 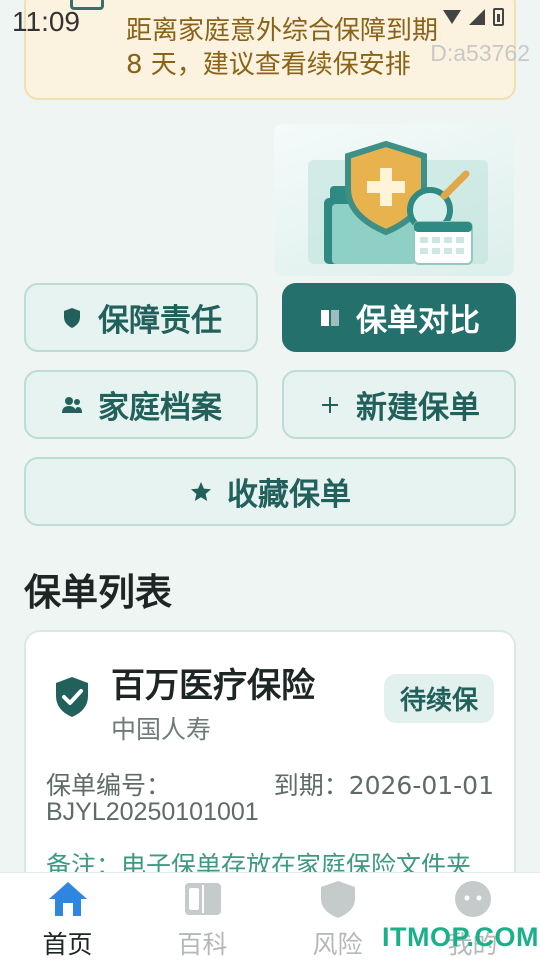 I want to click on favorites-button: 收藏保单, so click(x=270, y=491).